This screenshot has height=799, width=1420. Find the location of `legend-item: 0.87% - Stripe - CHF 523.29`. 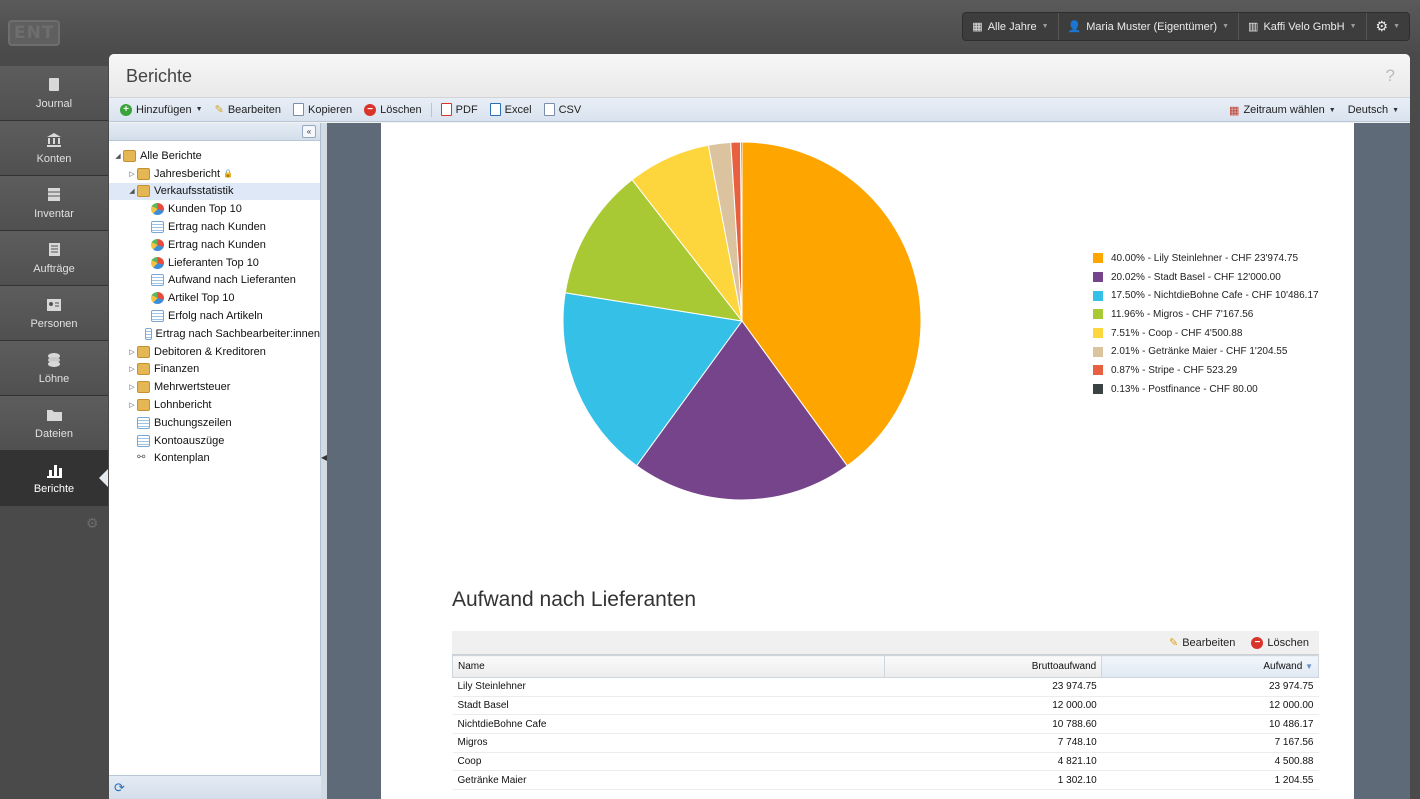

legend-item: 0.87% - Stripe - CHF 523.29 is located at coordinates (1206, 370).